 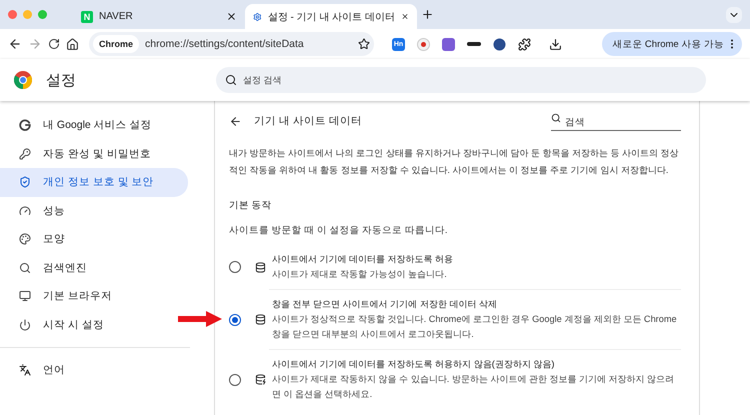 What do you see at coordinates (159, 16) in the screenshot?
I see `browser-tab: N NAVER` at bounding box center [159, 16].